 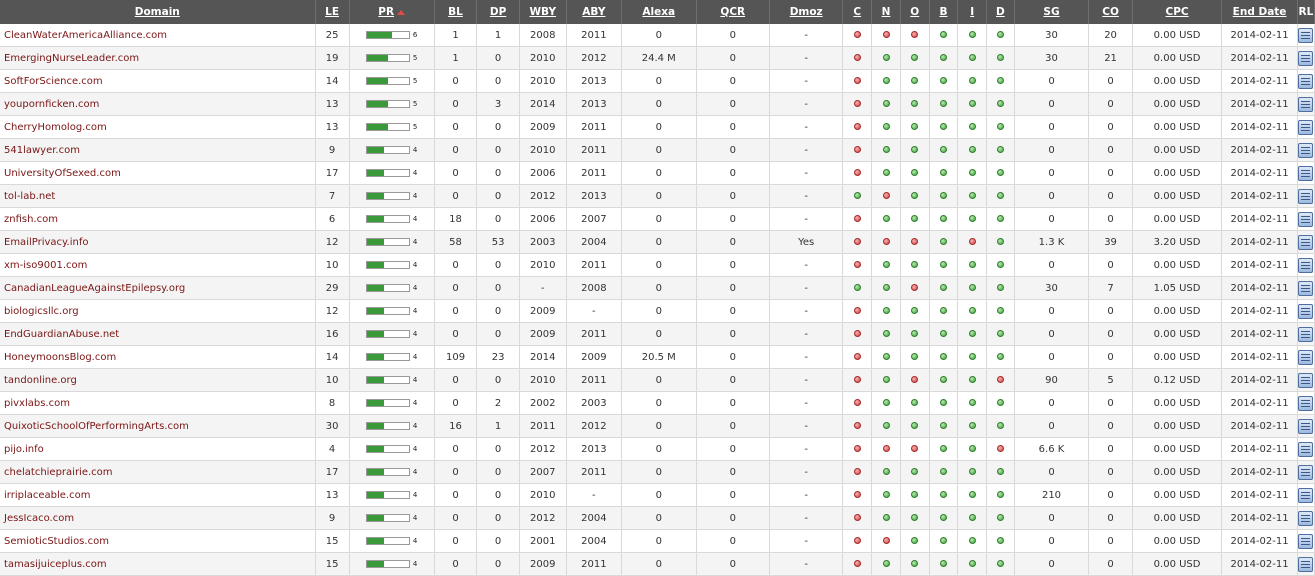 What do you see at coordinates (37, 403) in the screenshot?
I see `domain-link: pivxlabs.com` at bounding box center [37, 403].